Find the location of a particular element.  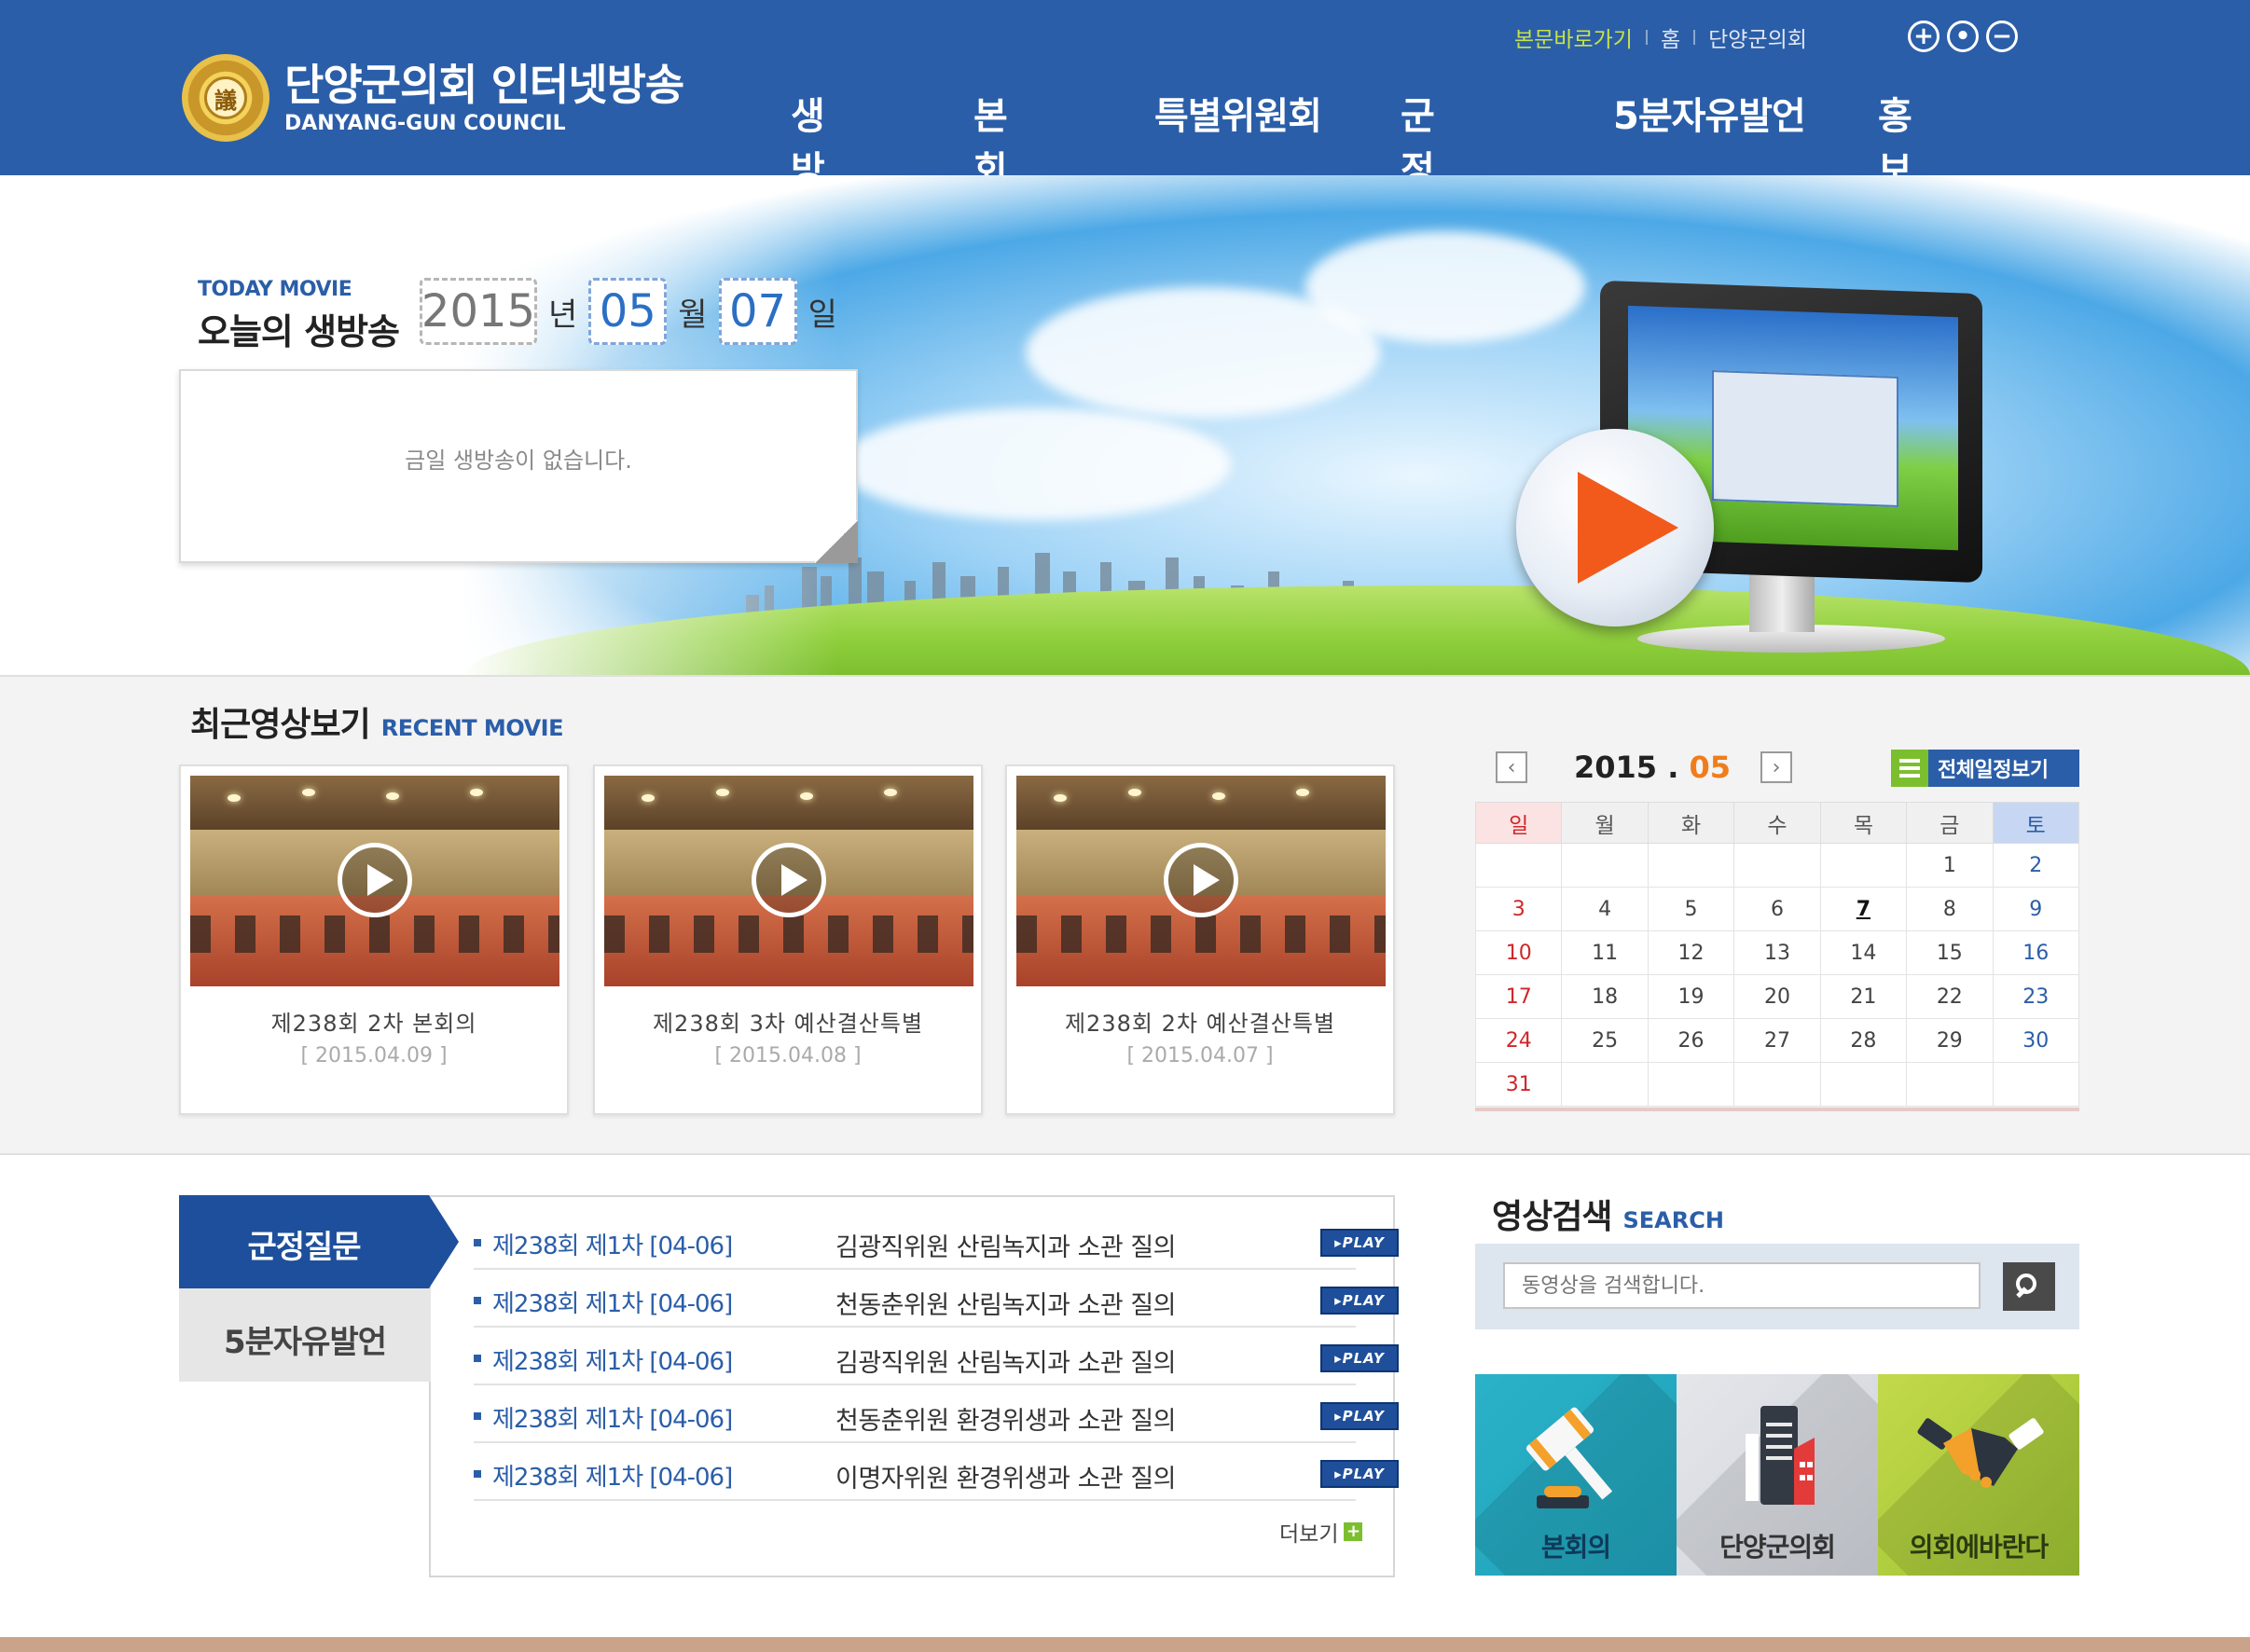

tab-county-questions: 군정질문 is located at coordinates (319, 1242).